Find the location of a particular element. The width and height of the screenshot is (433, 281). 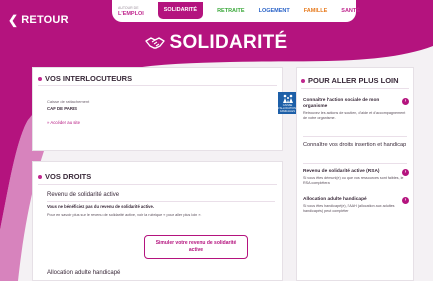

item-title: Revenu de solidarité active (RSA) is located at coordinates (341, 171).